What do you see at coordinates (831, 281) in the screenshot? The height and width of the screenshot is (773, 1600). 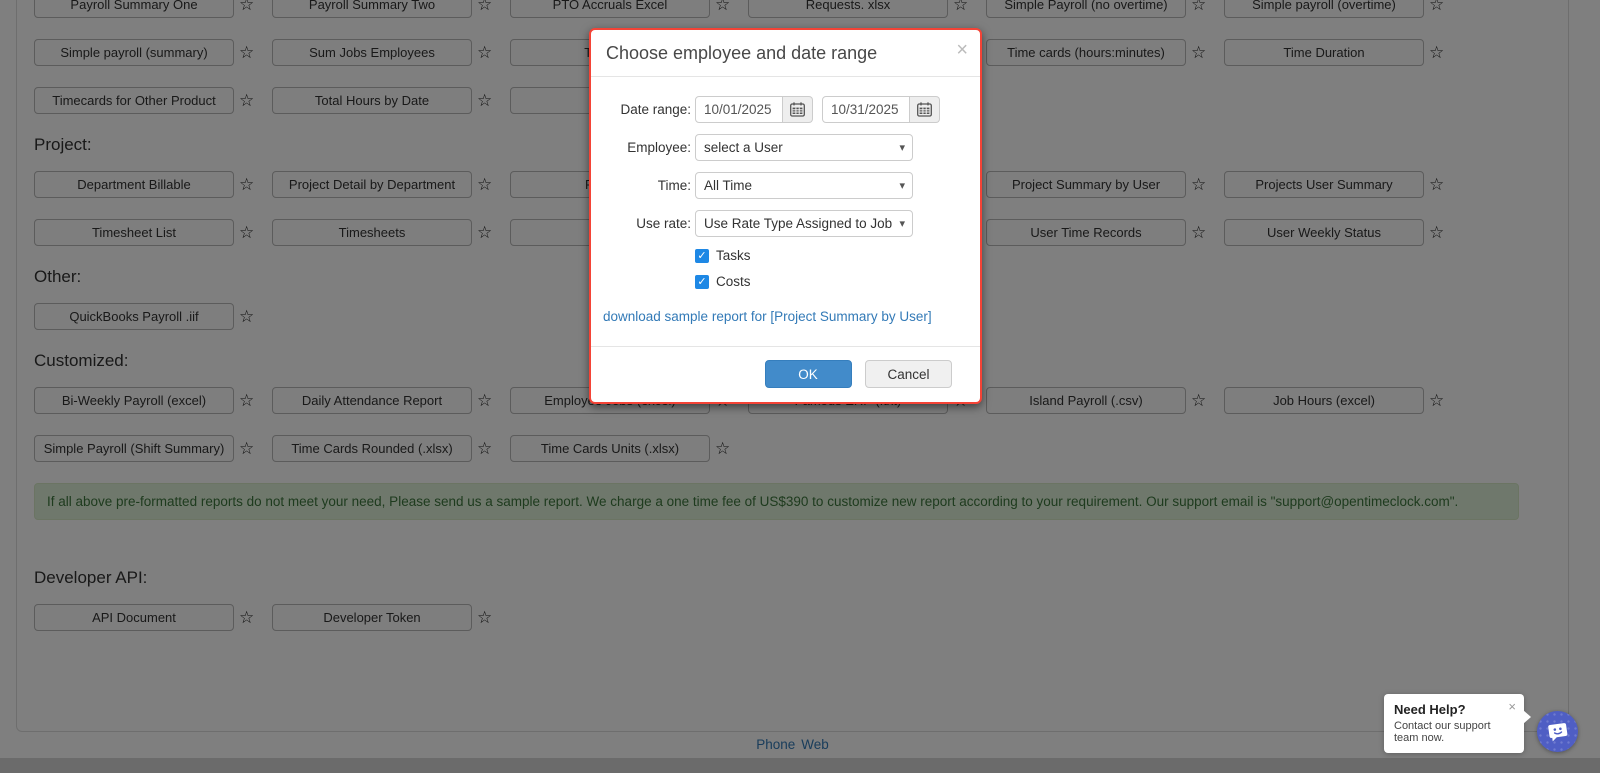 I see `checkbox-row: ✓ Costs` at bounding box center [831, 281].